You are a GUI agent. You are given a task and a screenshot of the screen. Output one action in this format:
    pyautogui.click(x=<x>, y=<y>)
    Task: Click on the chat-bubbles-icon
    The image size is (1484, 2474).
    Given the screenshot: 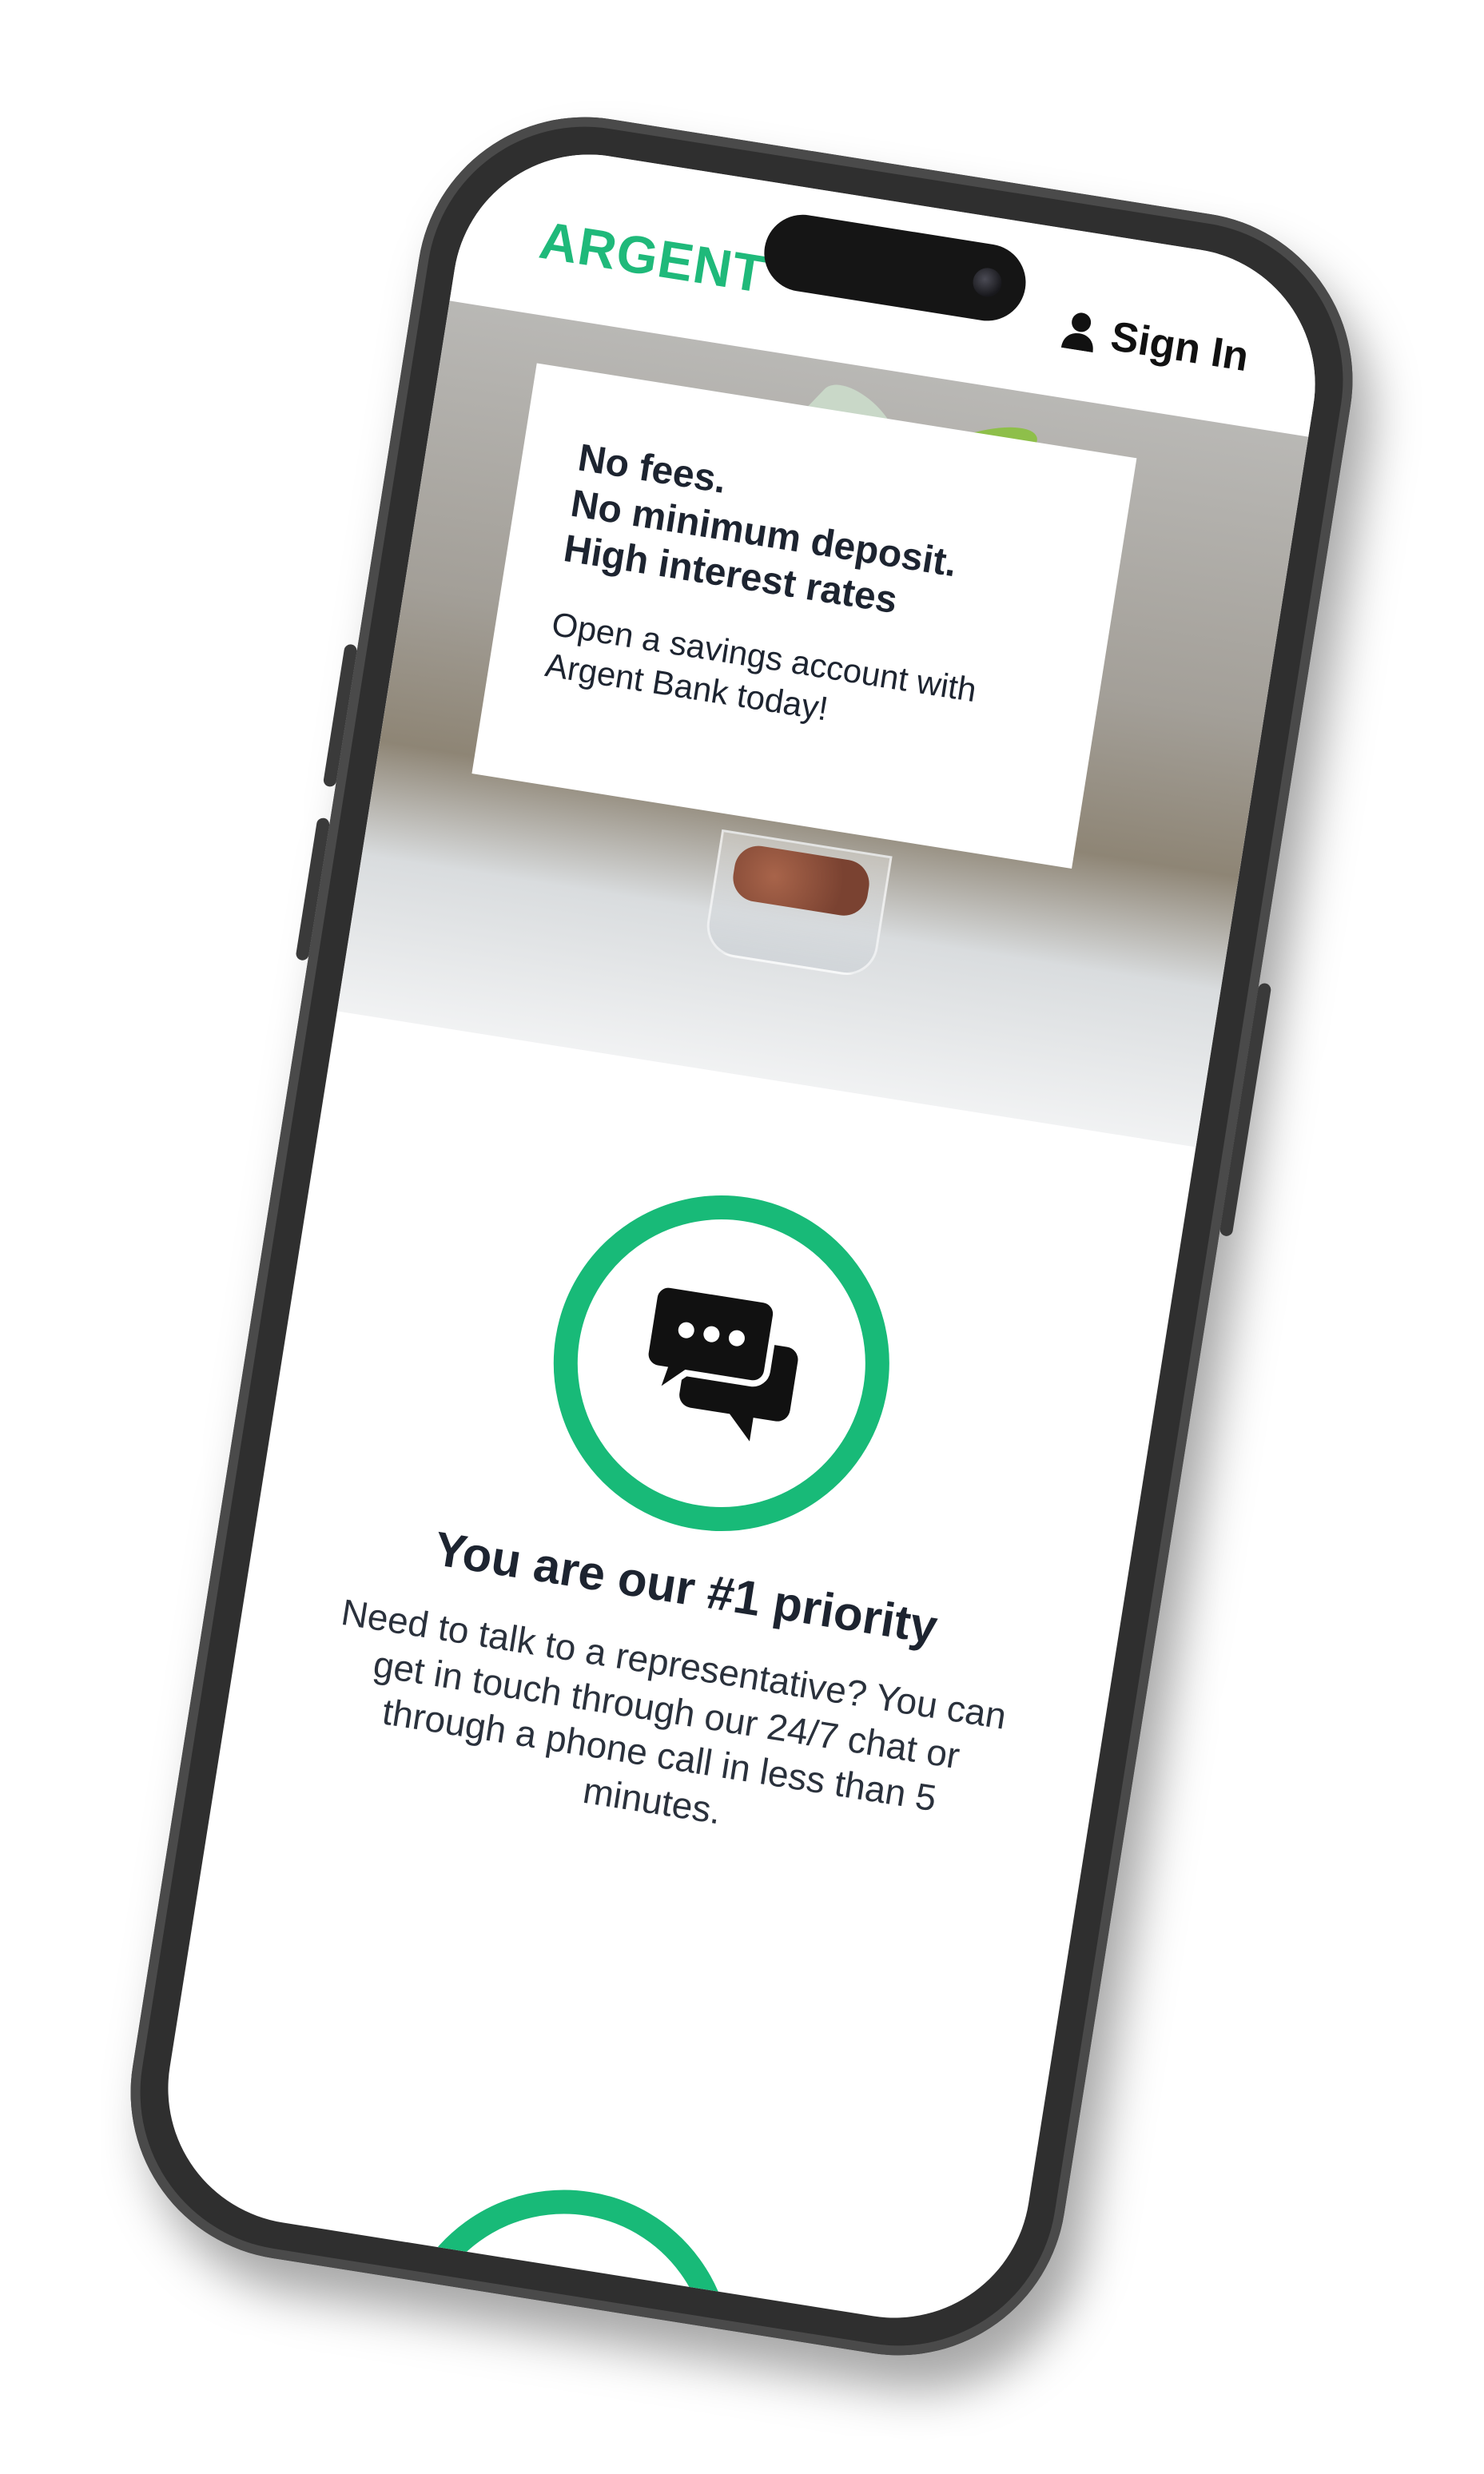 What is the action you would take?
    pyautogui.click(x=720, y=1361)
    